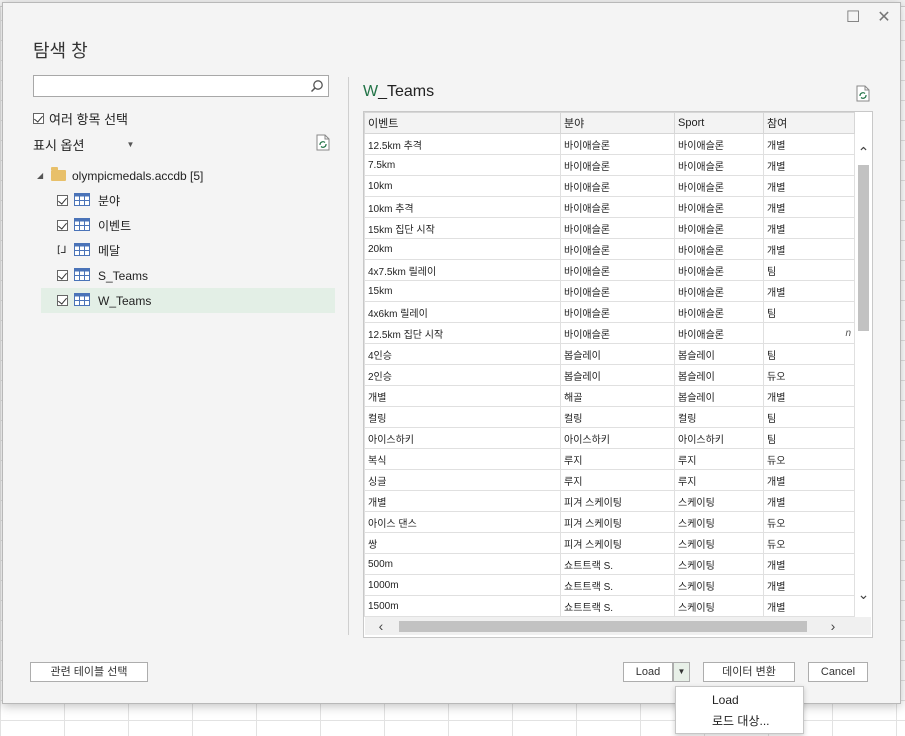 The width and height of the screenshot is (905, 736). I want to click on preview-title-prefix: W, so click(371, 91).